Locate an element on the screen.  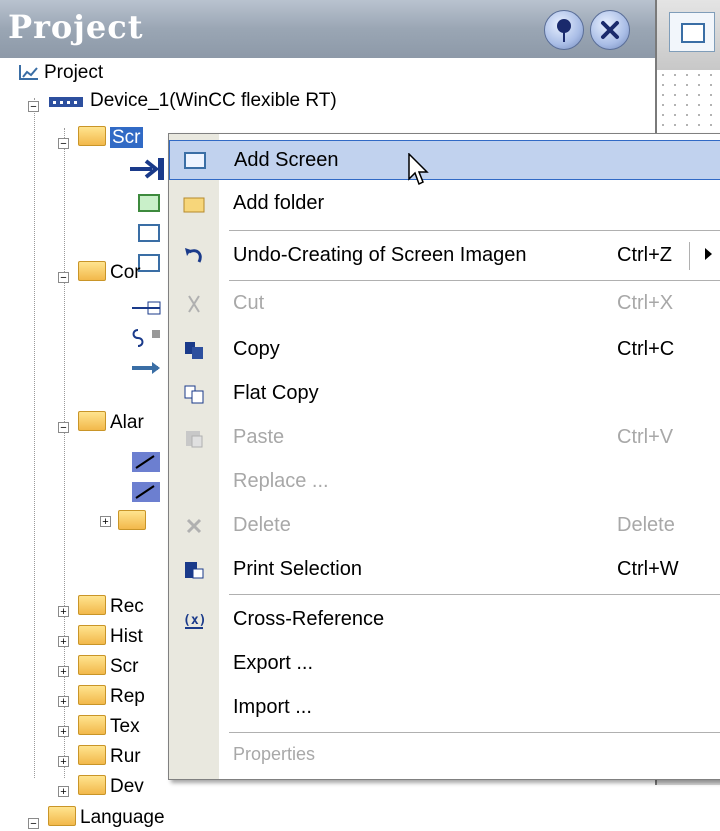
tree-item-historical: Hist is located at coordinates (110, 637).